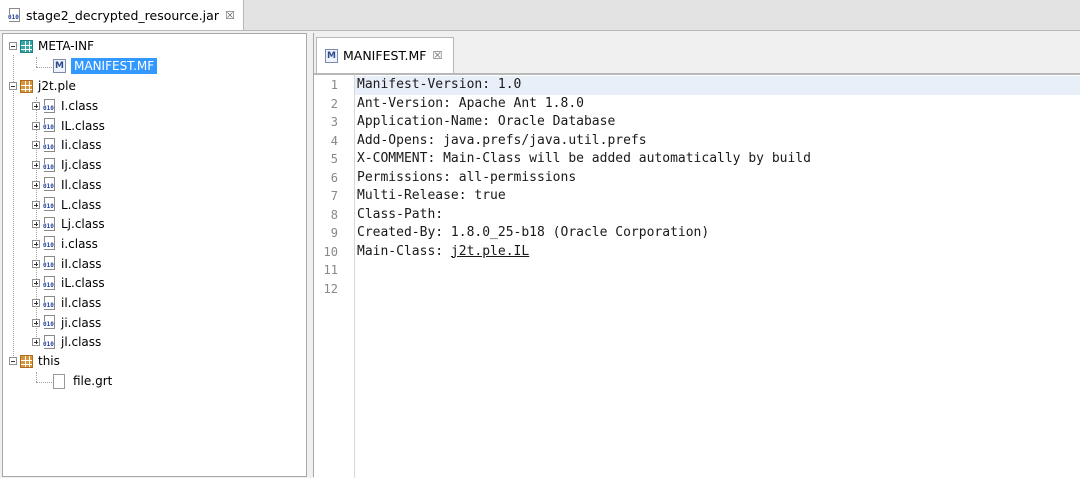 The height and width of the screenshot is (478, 1080). I want to click on tree-node-class: 010 IL.class, so click(68, 126).